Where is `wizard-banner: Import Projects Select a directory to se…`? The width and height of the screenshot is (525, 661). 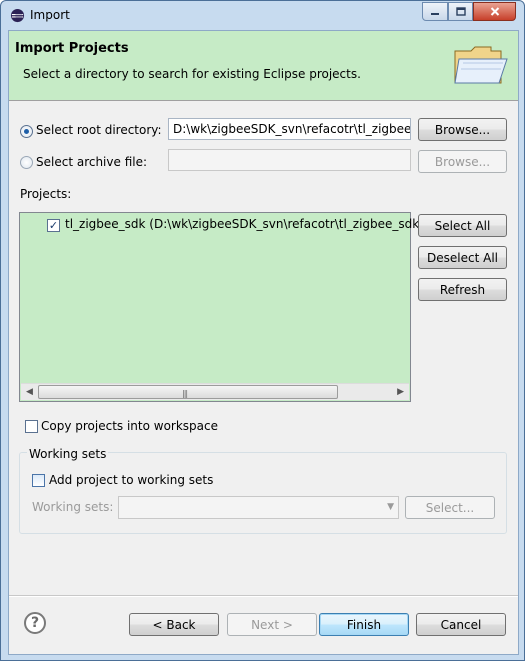 wizard-banner: Import Projects Select a directory to se… is located at coordinates (263, 66).